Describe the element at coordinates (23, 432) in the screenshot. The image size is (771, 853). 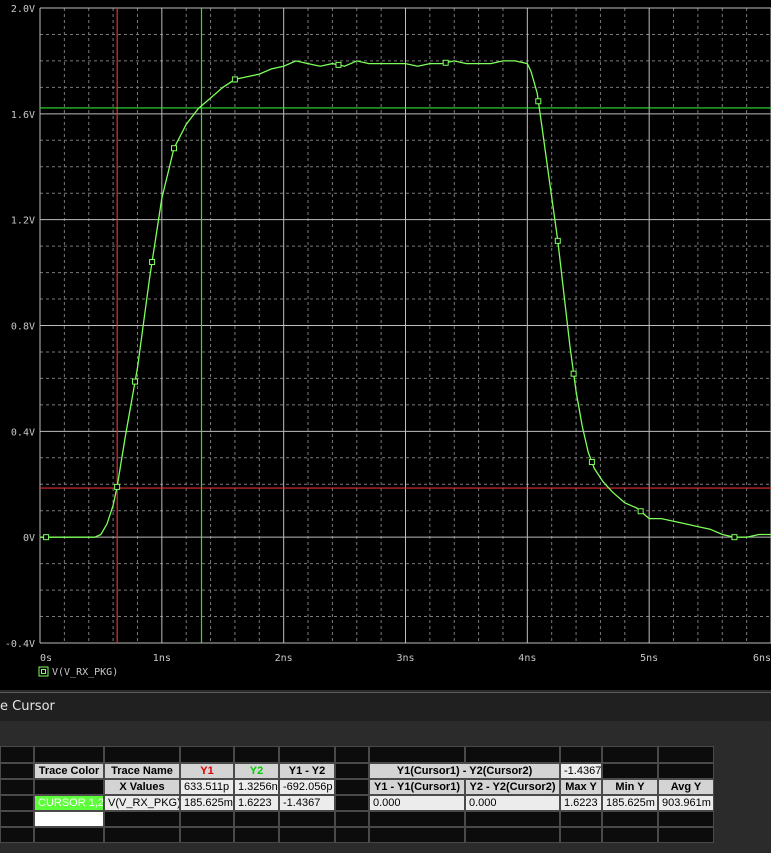
I see `y-tick-label: 0.4V` at that location.